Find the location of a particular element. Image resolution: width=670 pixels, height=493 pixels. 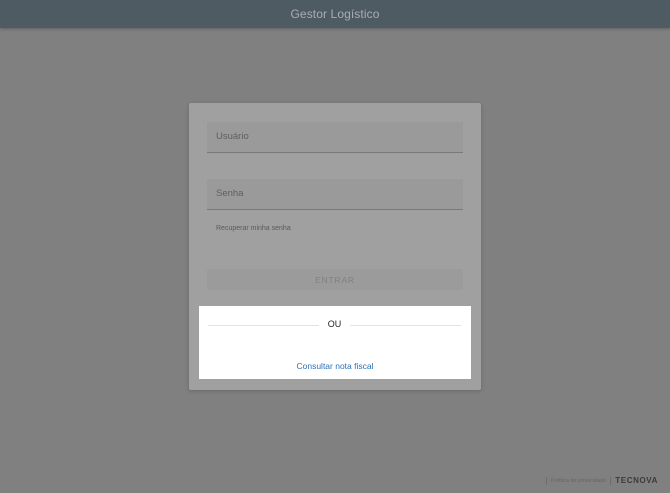

username-label: Usuário is located at coordinates (232, 136).